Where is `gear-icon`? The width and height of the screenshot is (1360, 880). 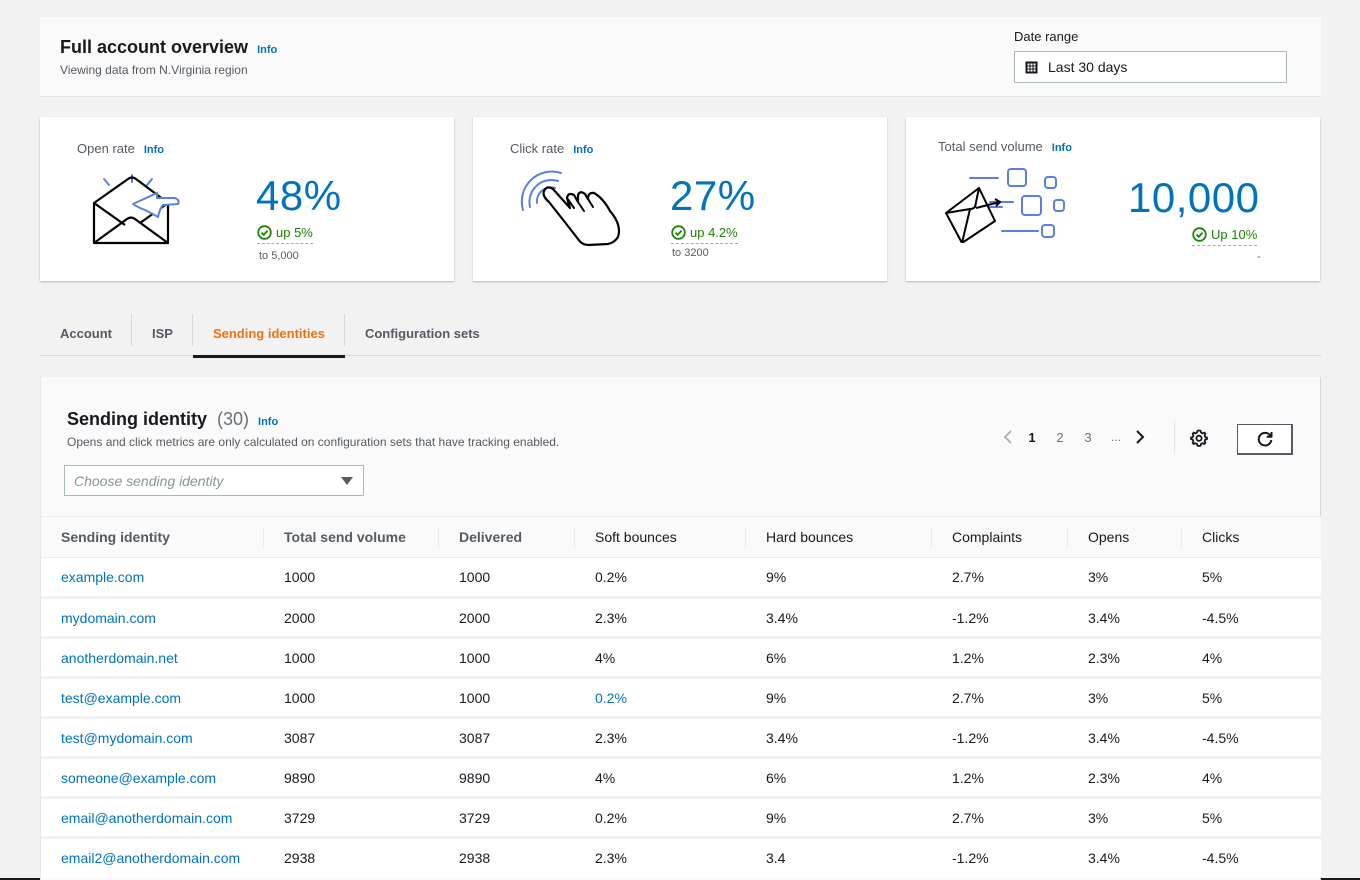 gear-icon is located at coordinates (1199, 438).